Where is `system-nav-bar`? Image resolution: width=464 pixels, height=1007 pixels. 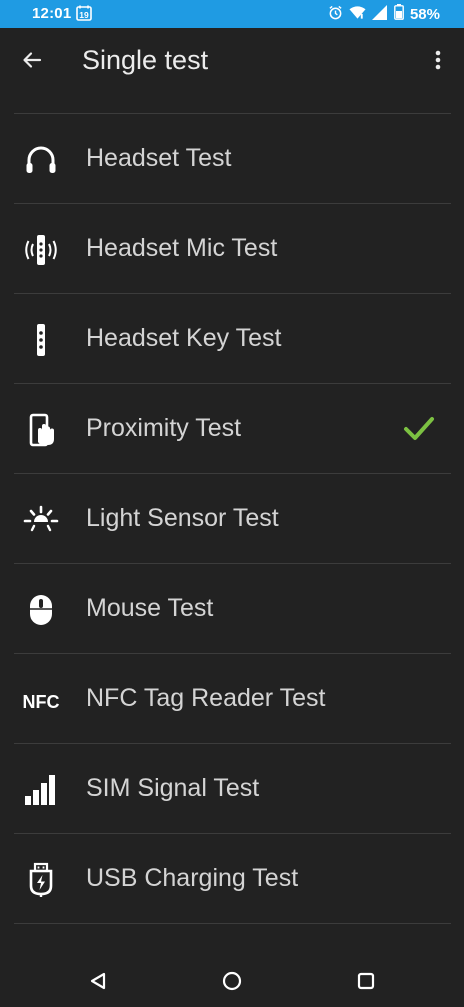
system-nav-bar is located at coordinates (232, 980).